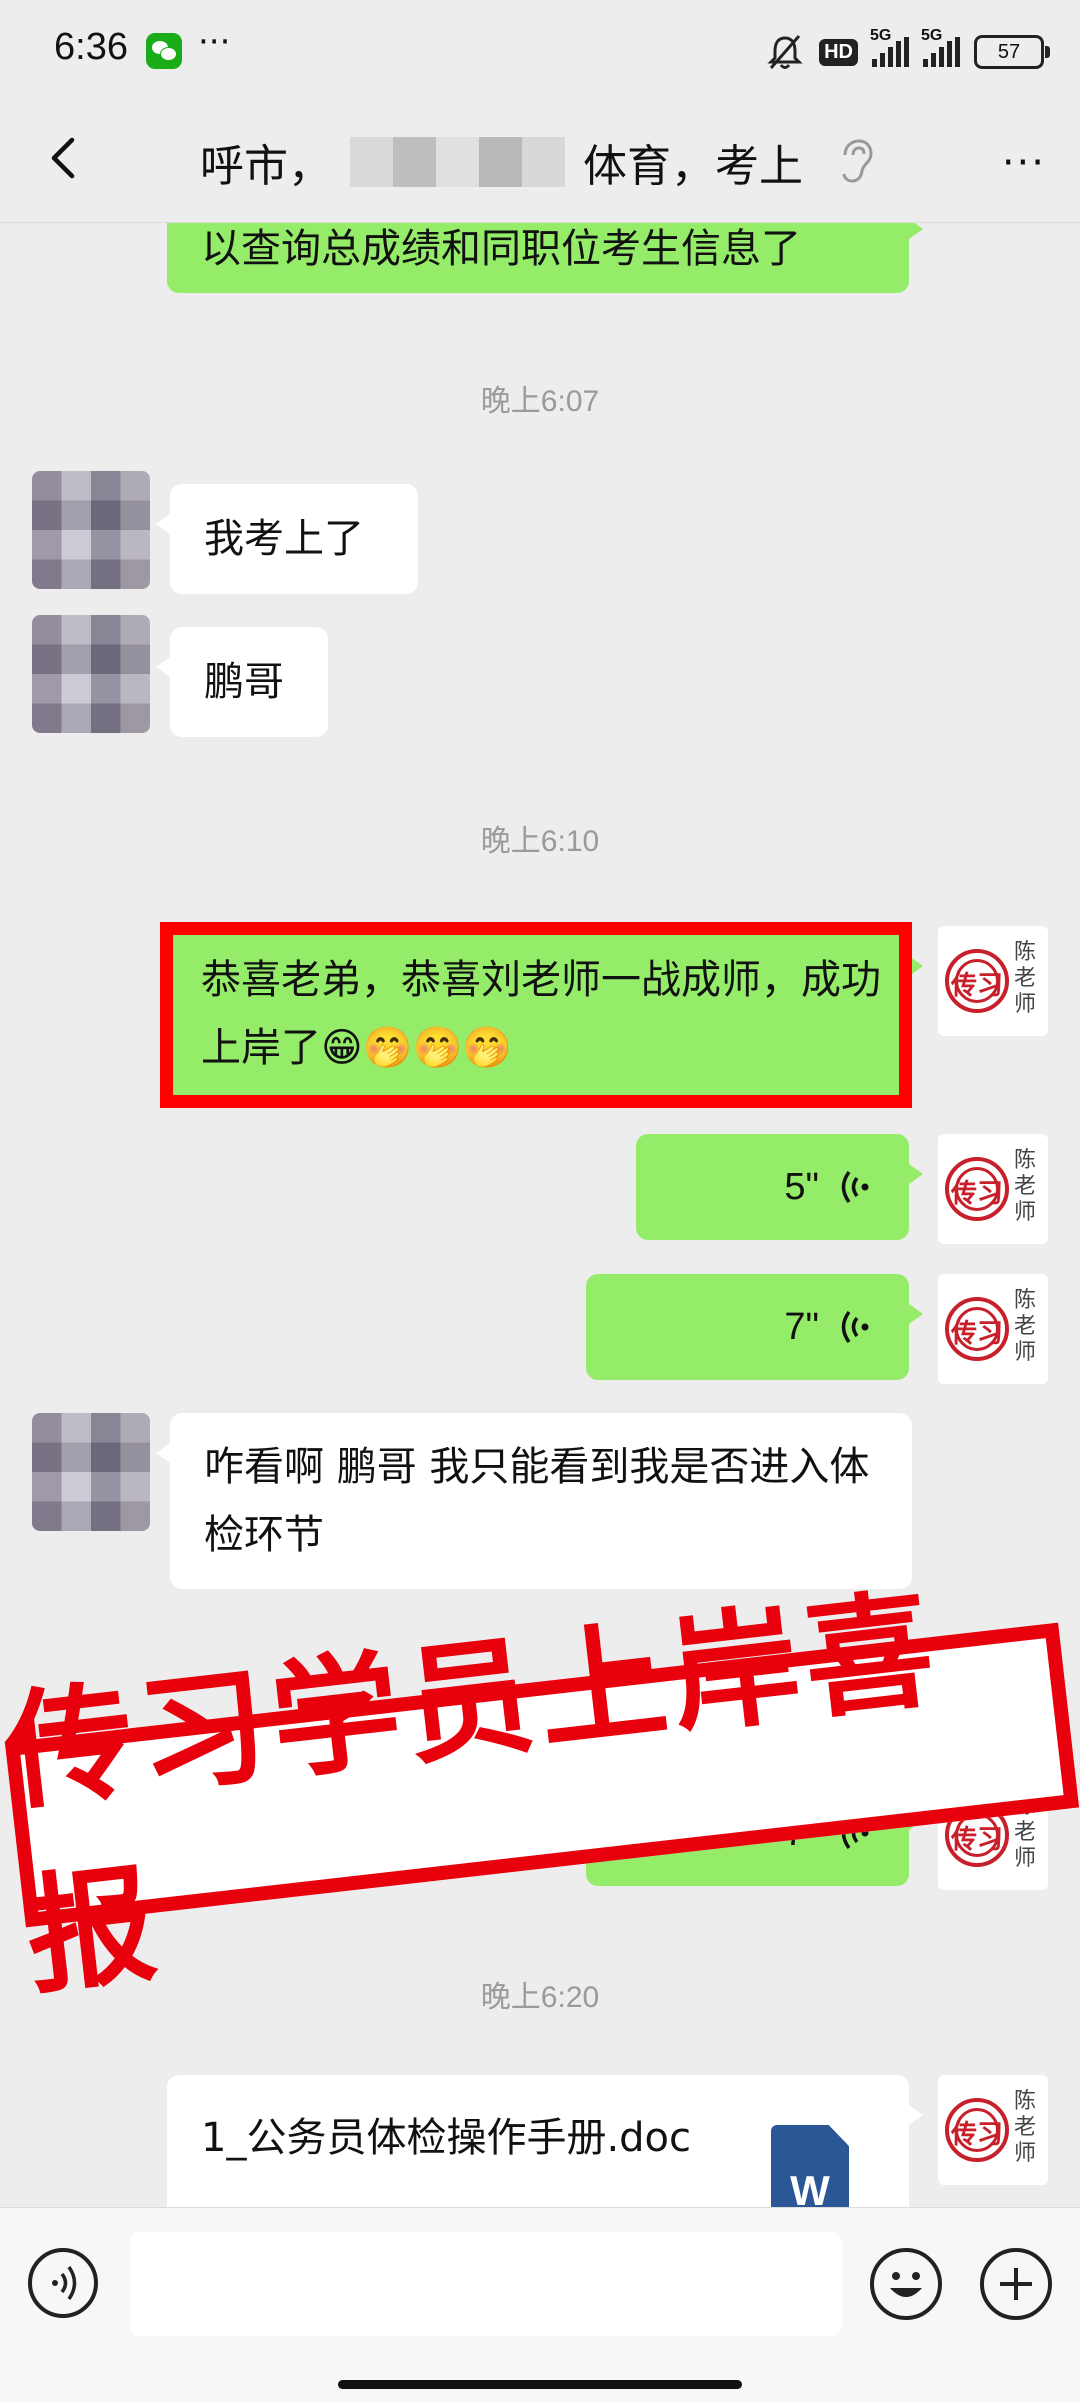  I want to click on plus-icon, so click(1016, 2284).